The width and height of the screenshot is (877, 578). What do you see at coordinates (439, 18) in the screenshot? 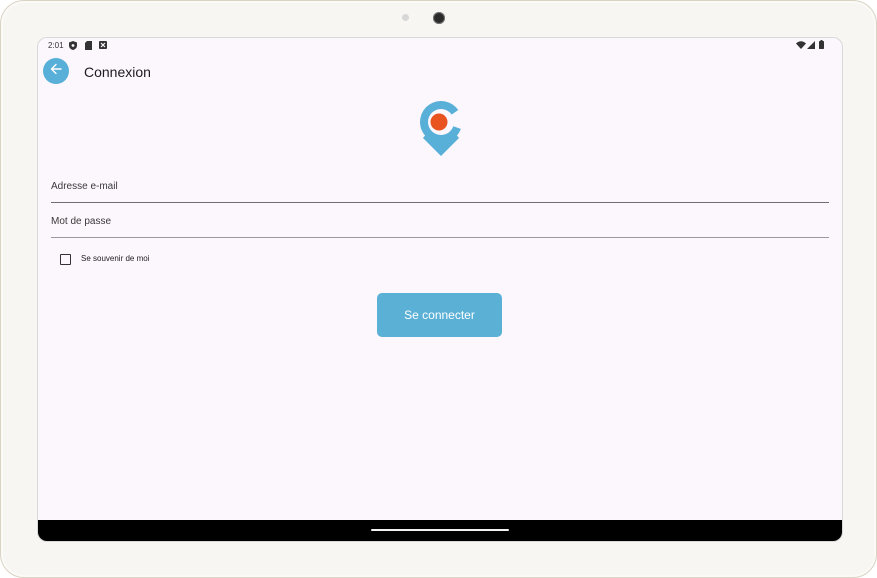
I see `front-camera` at bounding box center [439, 18].